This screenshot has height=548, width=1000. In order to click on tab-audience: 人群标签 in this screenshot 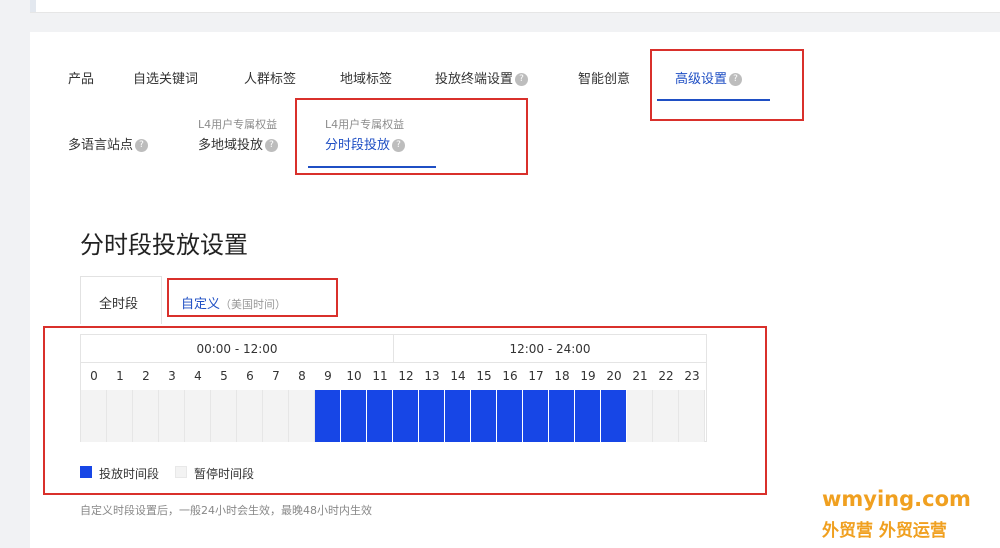, I will do `click(270, 77)`.